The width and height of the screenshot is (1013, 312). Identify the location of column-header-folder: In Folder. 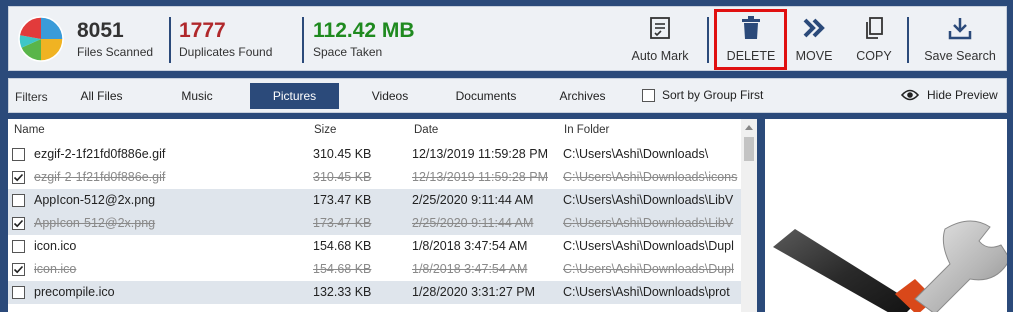
(586, 130).